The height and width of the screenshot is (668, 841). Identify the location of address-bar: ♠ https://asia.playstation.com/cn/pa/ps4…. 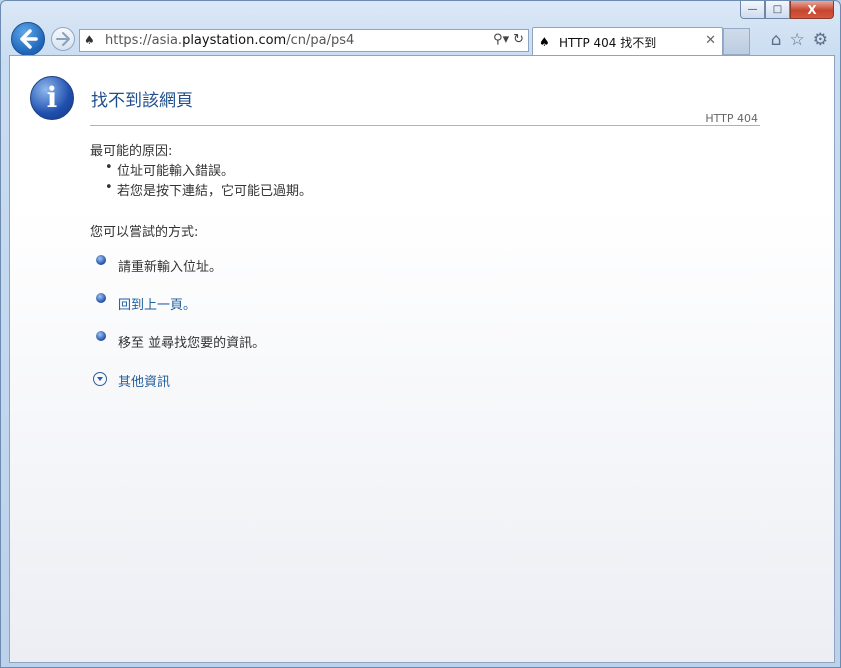
(304, 40).